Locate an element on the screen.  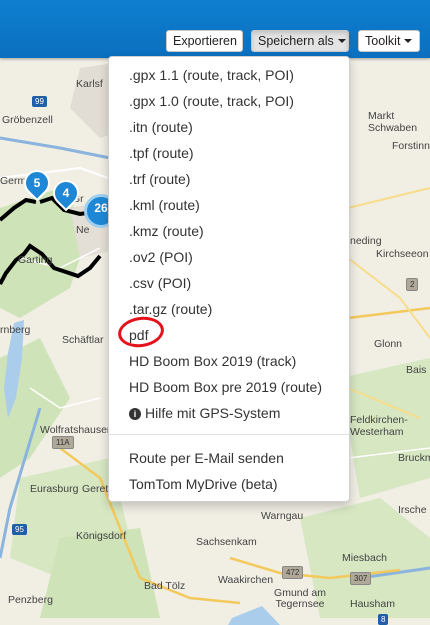
road-shield: 95 is located at coordinates (19, 529).